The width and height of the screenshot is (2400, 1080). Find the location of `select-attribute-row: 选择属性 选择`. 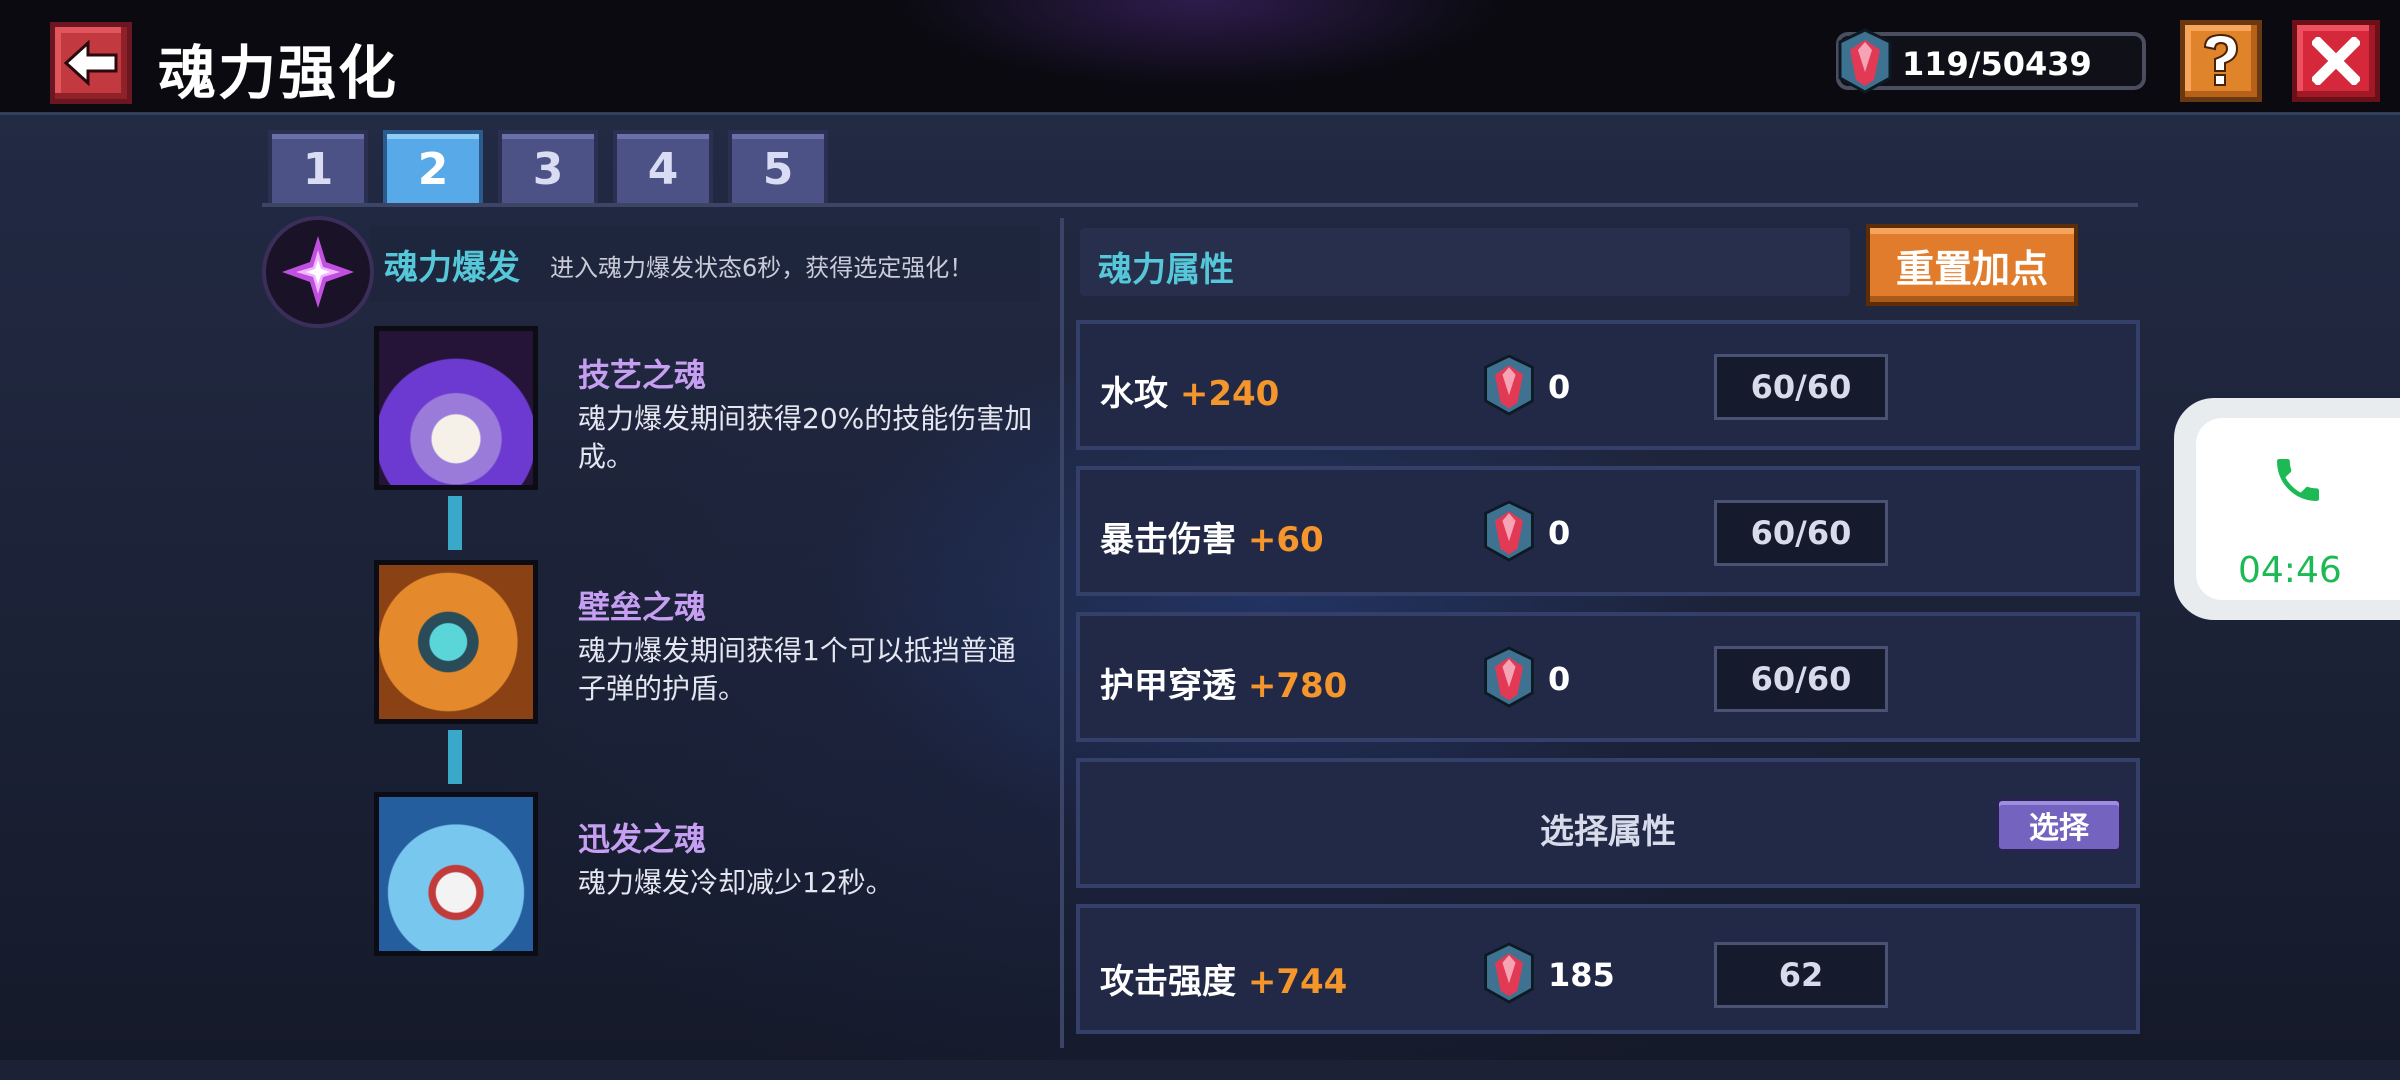

select-attribute-row: 选择属性 选择 is located at coordinates (1608, 823).